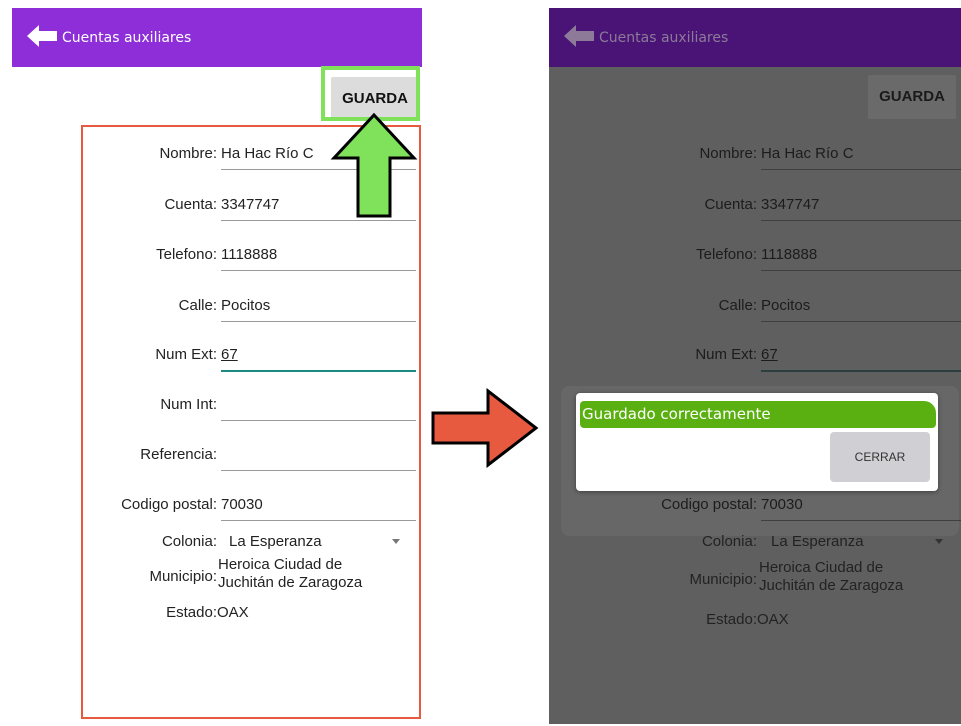 This screenshot has width=961, height=726. Describe the element at coordinates (861, 206) in the screenshot. I see `cuenta-input: 3347747` at that location.